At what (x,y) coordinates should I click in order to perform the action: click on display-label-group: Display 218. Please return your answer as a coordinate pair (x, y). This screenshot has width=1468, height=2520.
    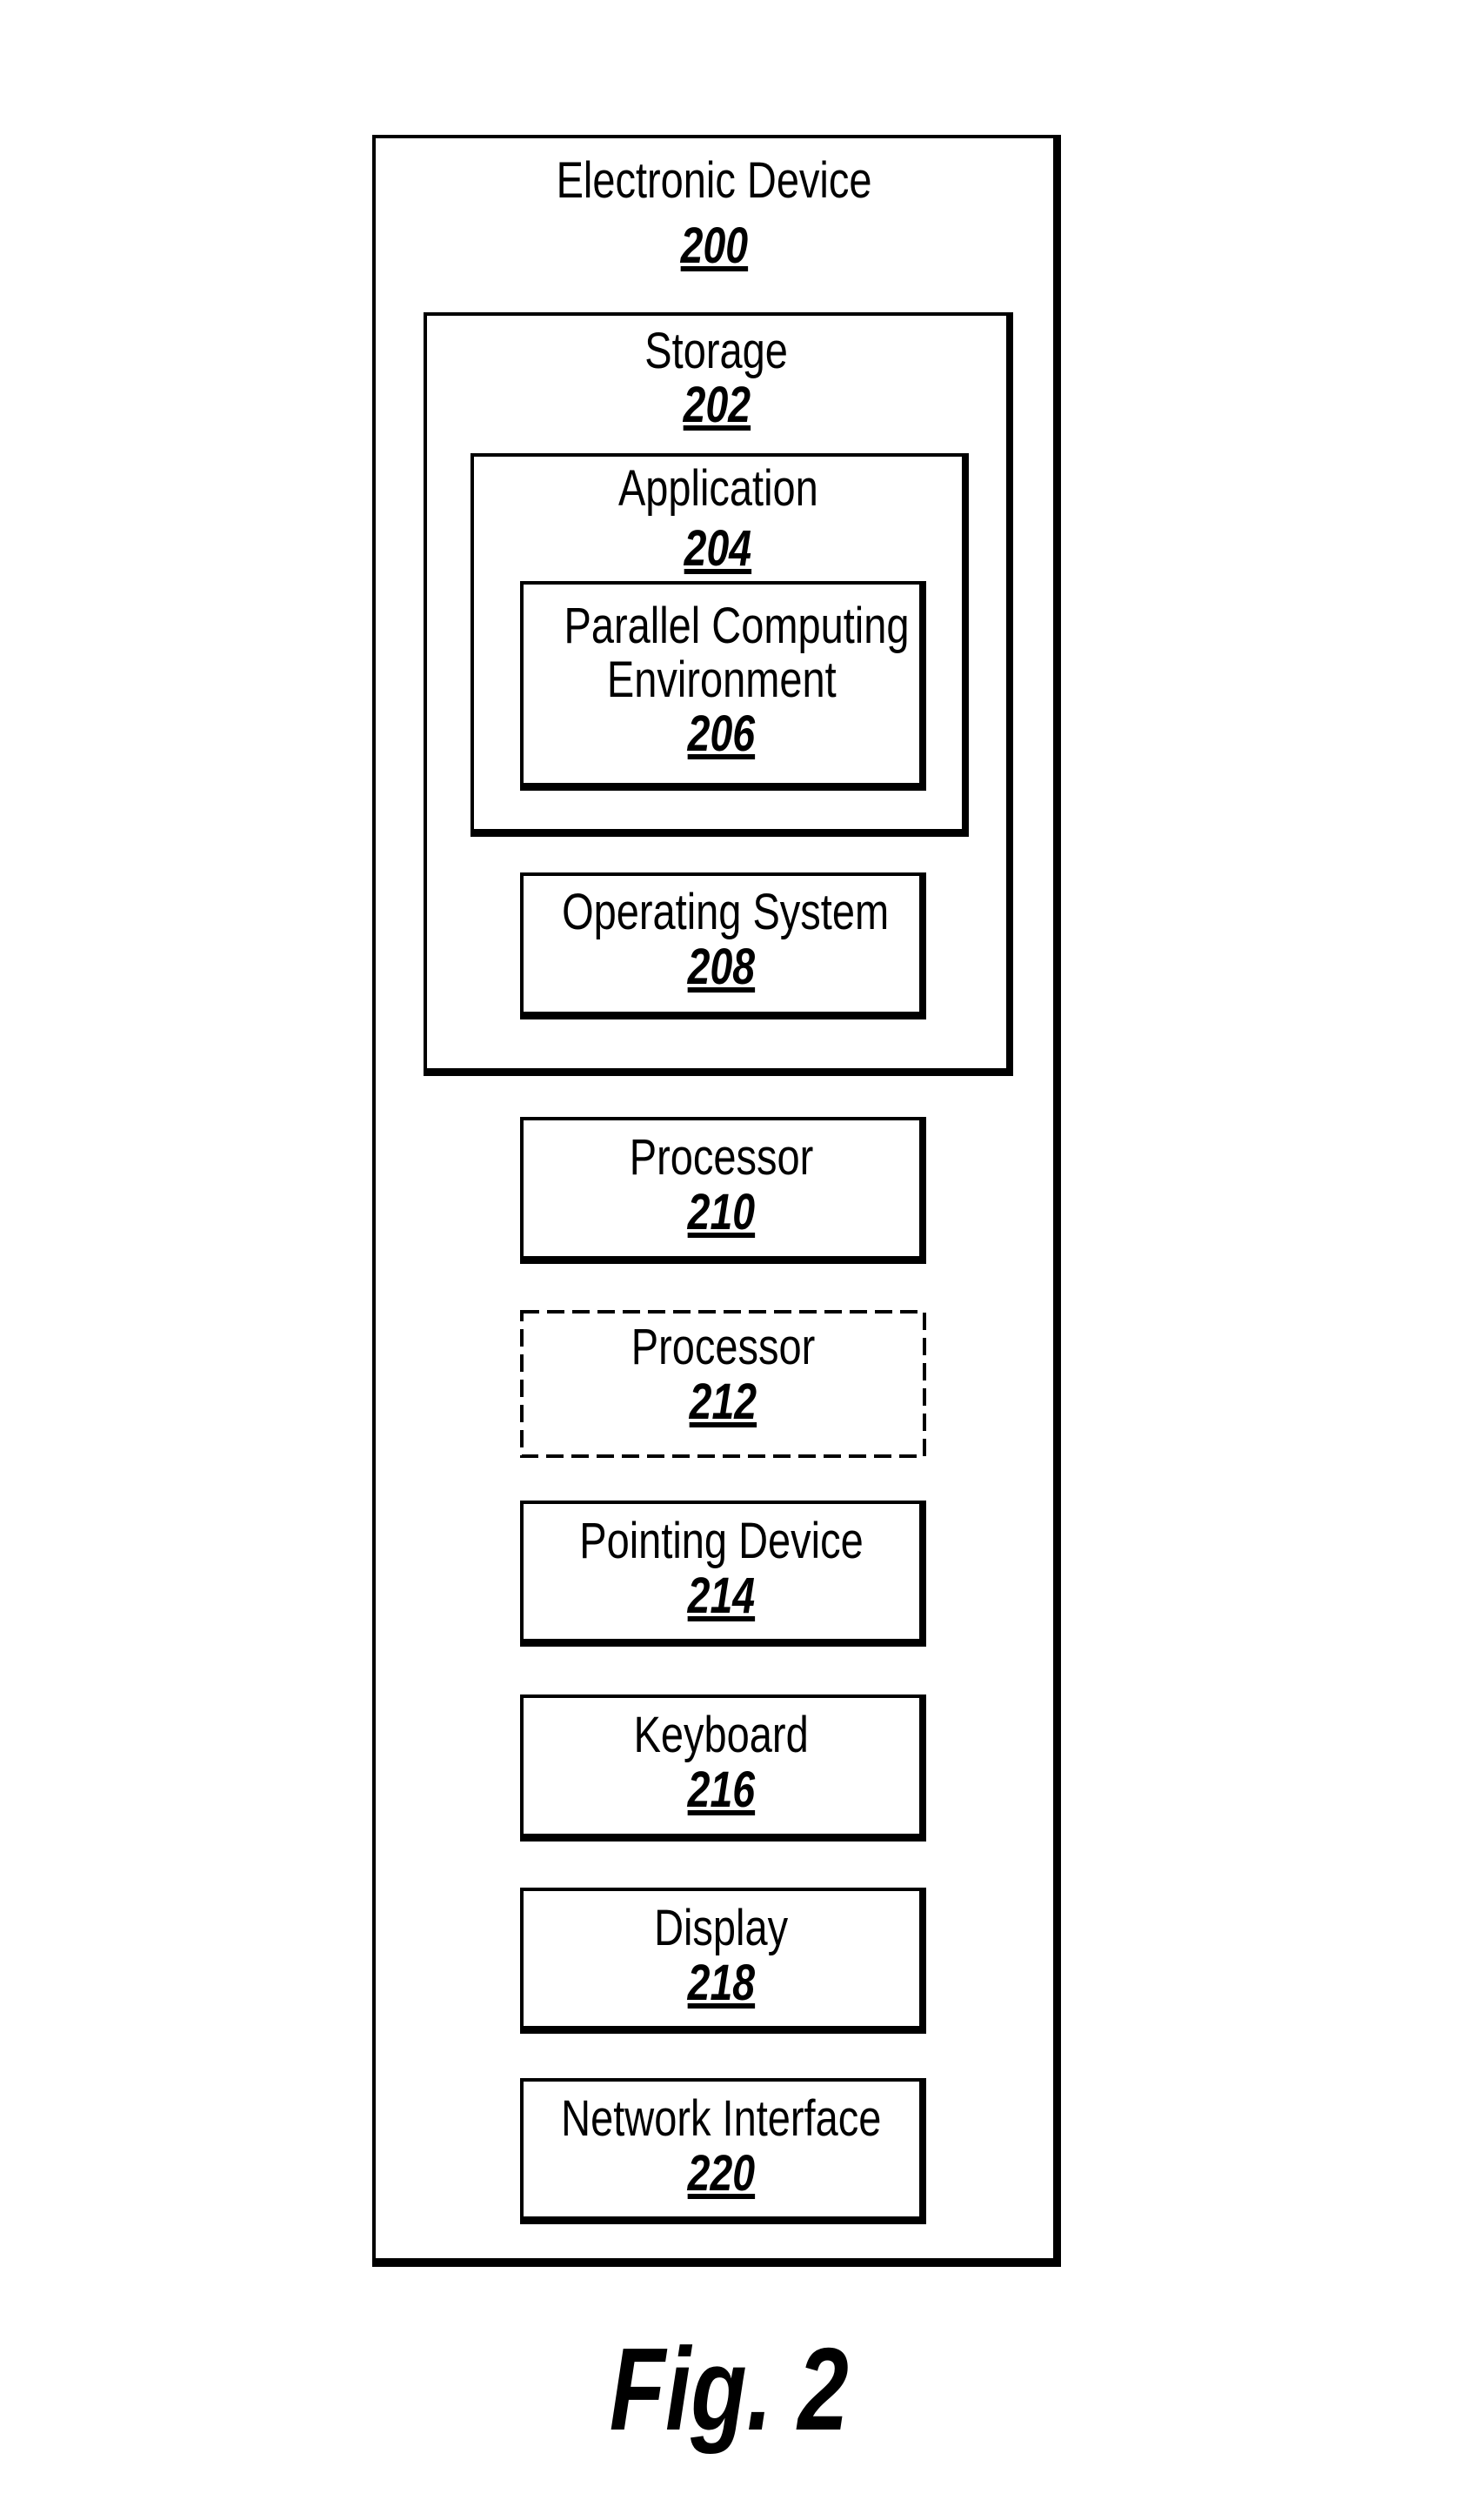
    Looking at the image, I should click on (722, 1955).